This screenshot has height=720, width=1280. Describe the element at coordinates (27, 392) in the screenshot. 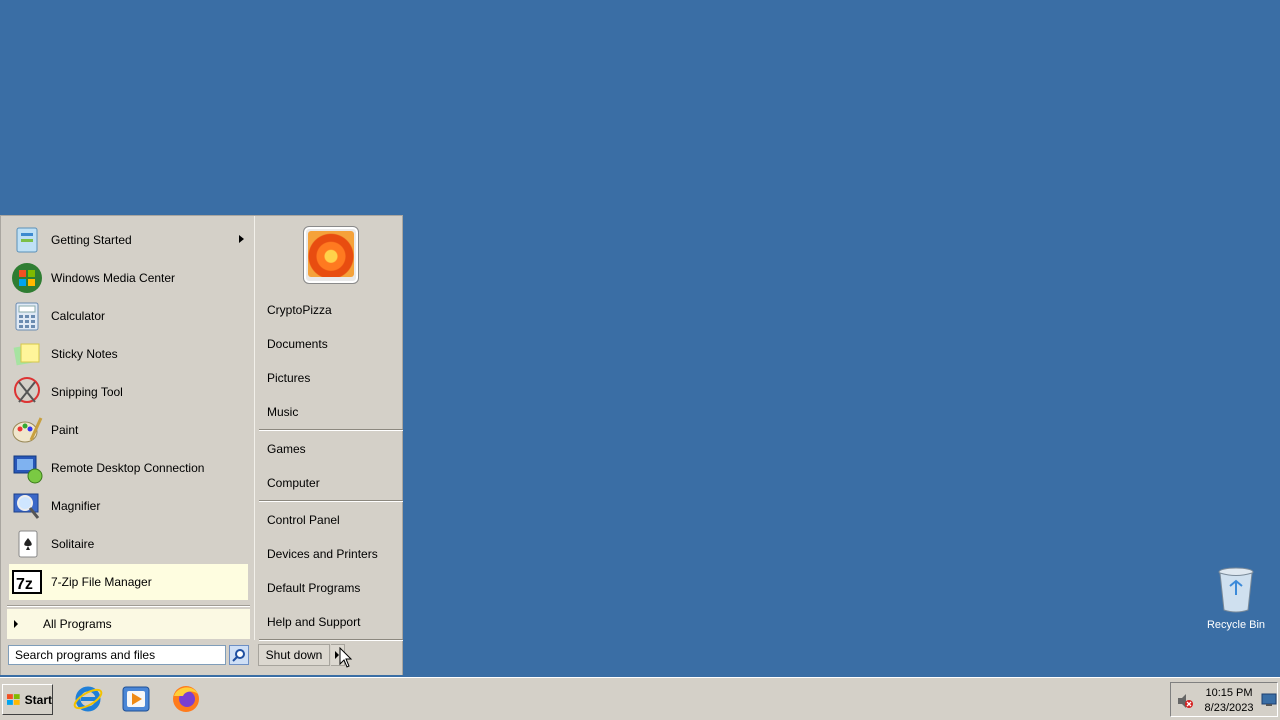

I see `snipping-tool-icon` at that location.